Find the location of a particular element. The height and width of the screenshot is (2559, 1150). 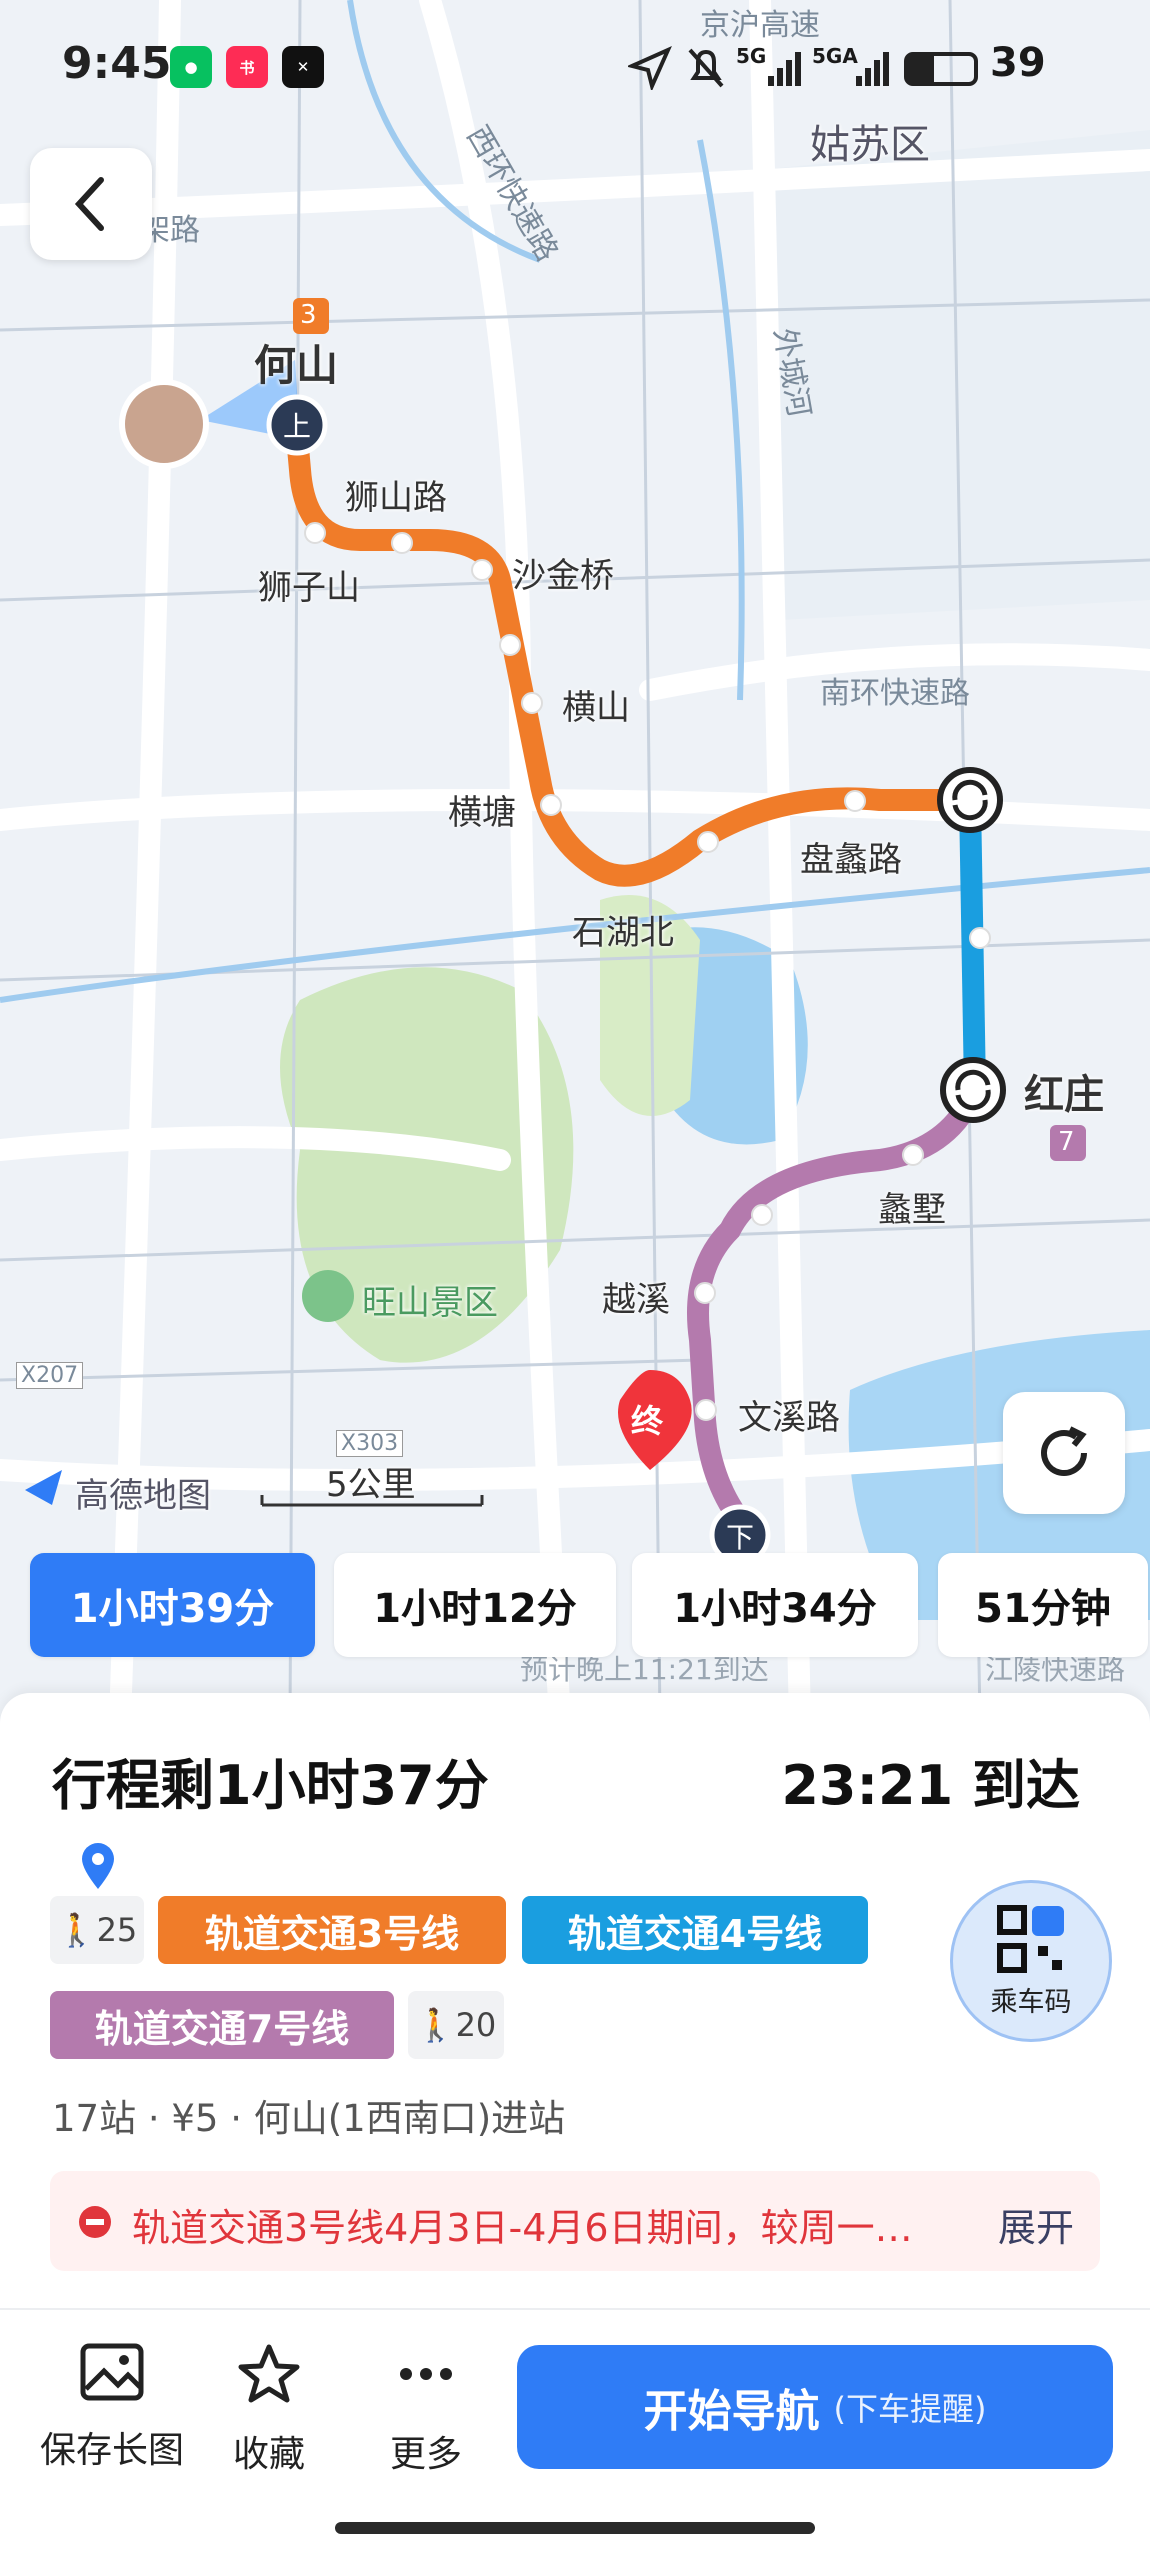

station-label: 狮山路 is located at coordinates (396, 498).